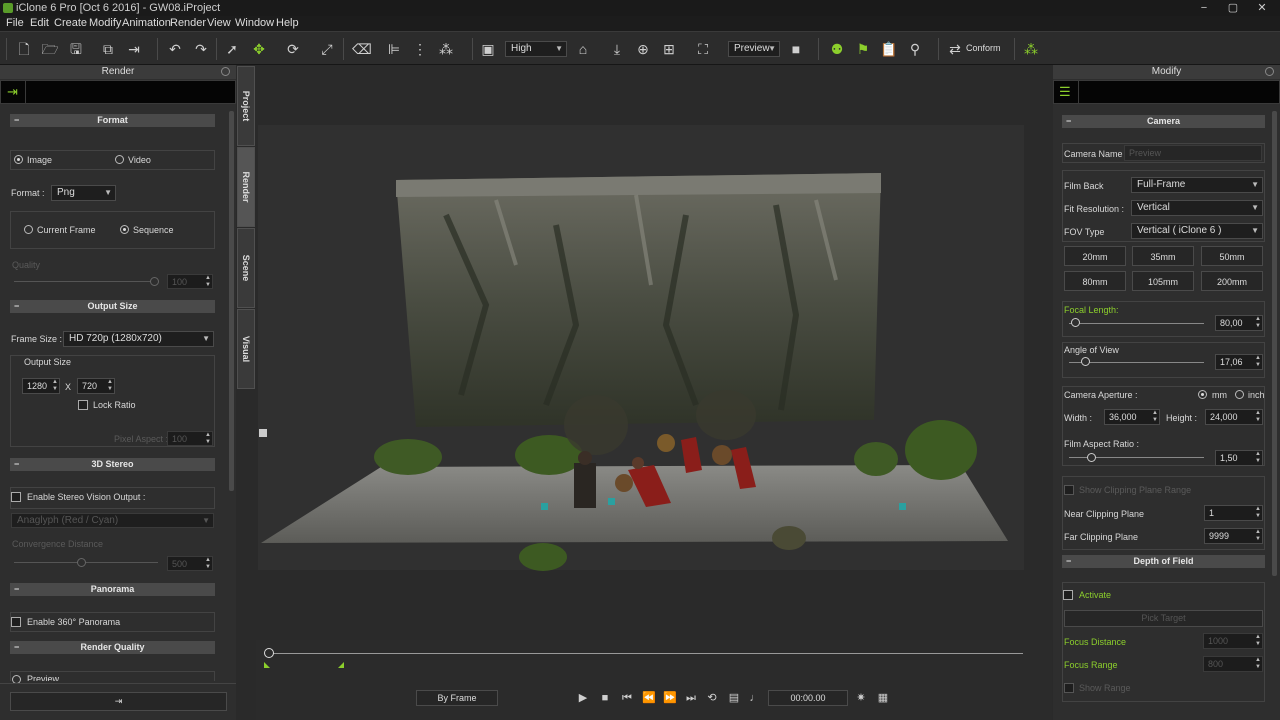 This screenshot has width=1280, height=720. I want to click on camera-name-input: Preview, so click(1193, 153).